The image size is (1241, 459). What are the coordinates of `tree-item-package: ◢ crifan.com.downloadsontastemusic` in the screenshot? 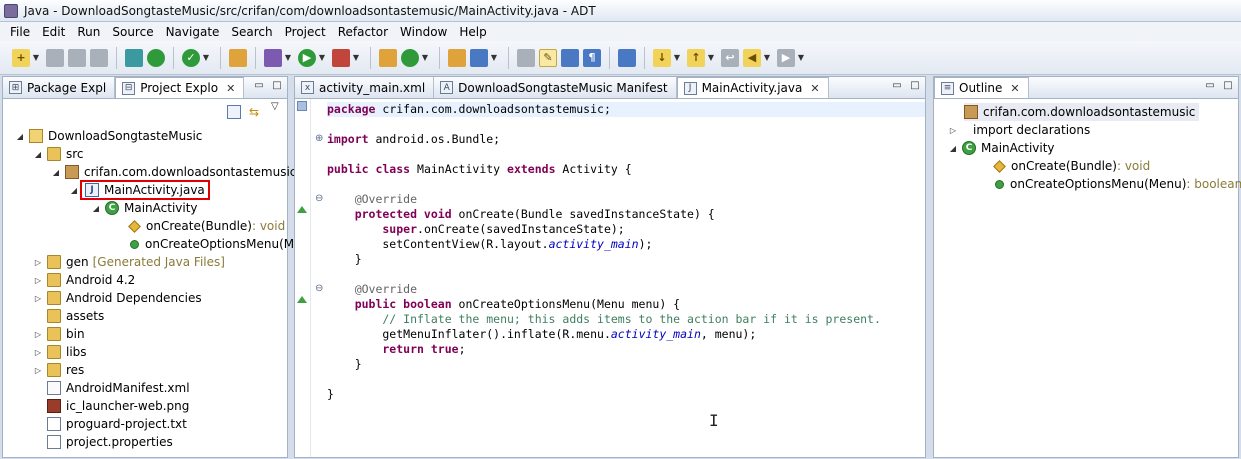 It's located at (173, 172).